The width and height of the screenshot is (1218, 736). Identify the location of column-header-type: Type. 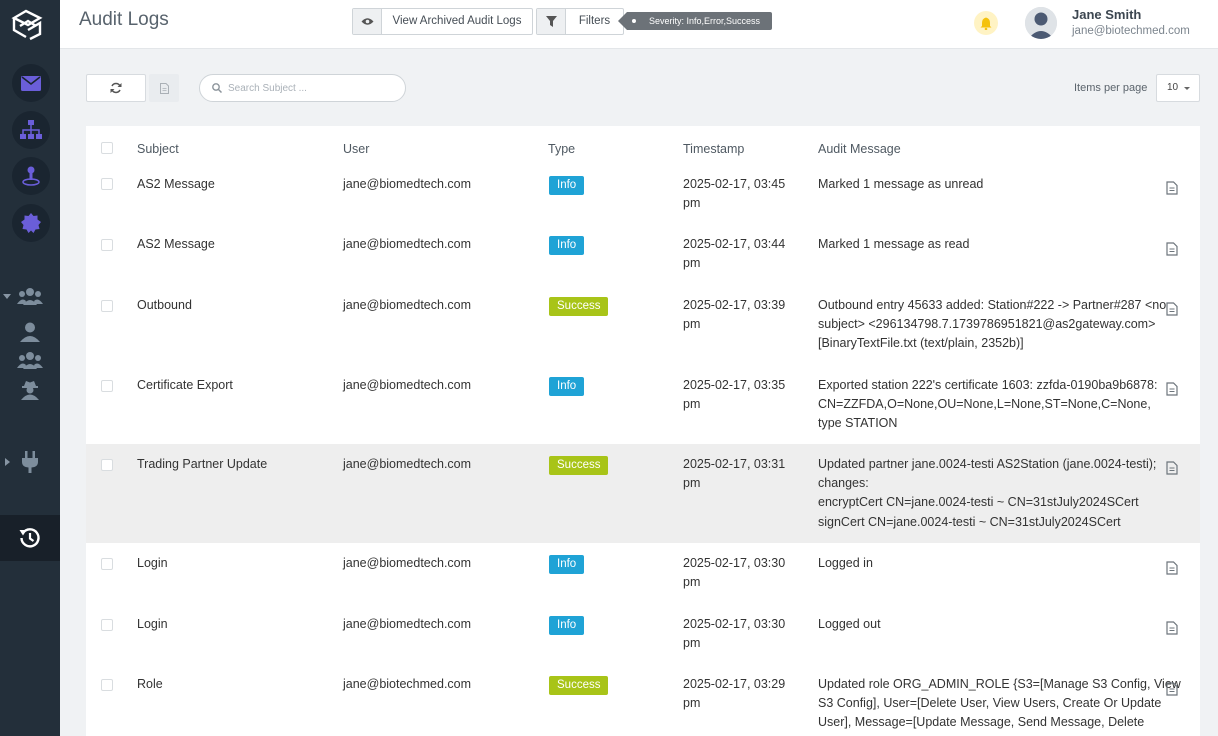
(561, 149).